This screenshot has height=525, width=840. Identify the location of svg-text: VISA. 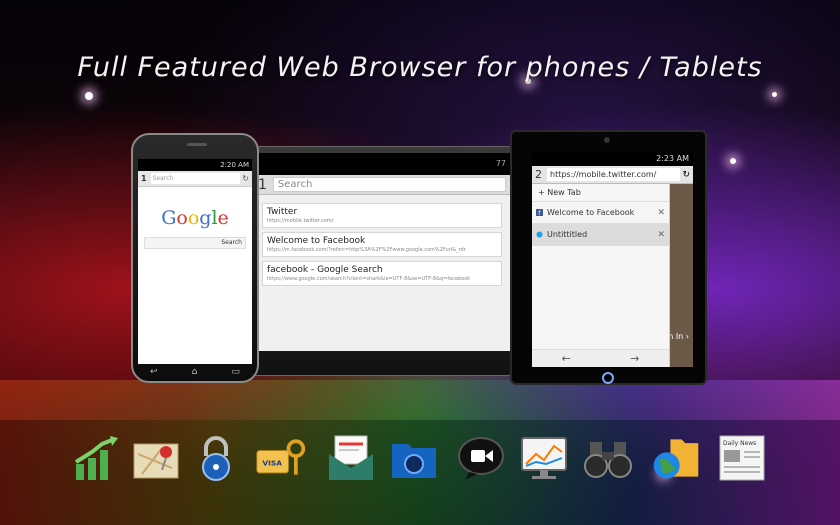
(272, 462).